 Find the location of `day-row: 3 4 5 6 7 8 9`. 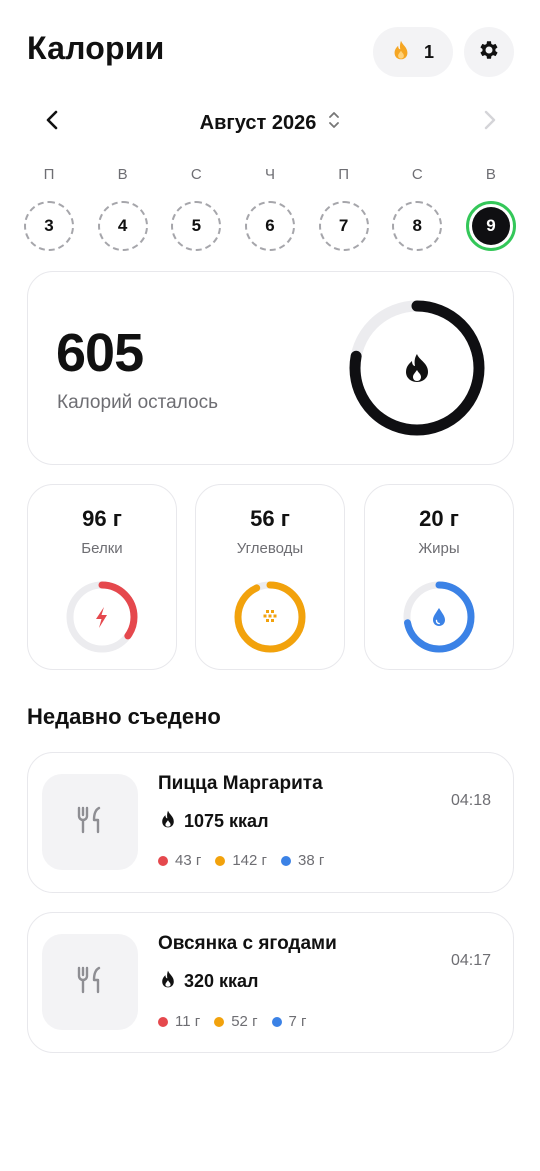

day-row: 3 4 5 6 7 8 9 is located at coordinates (270, 226).